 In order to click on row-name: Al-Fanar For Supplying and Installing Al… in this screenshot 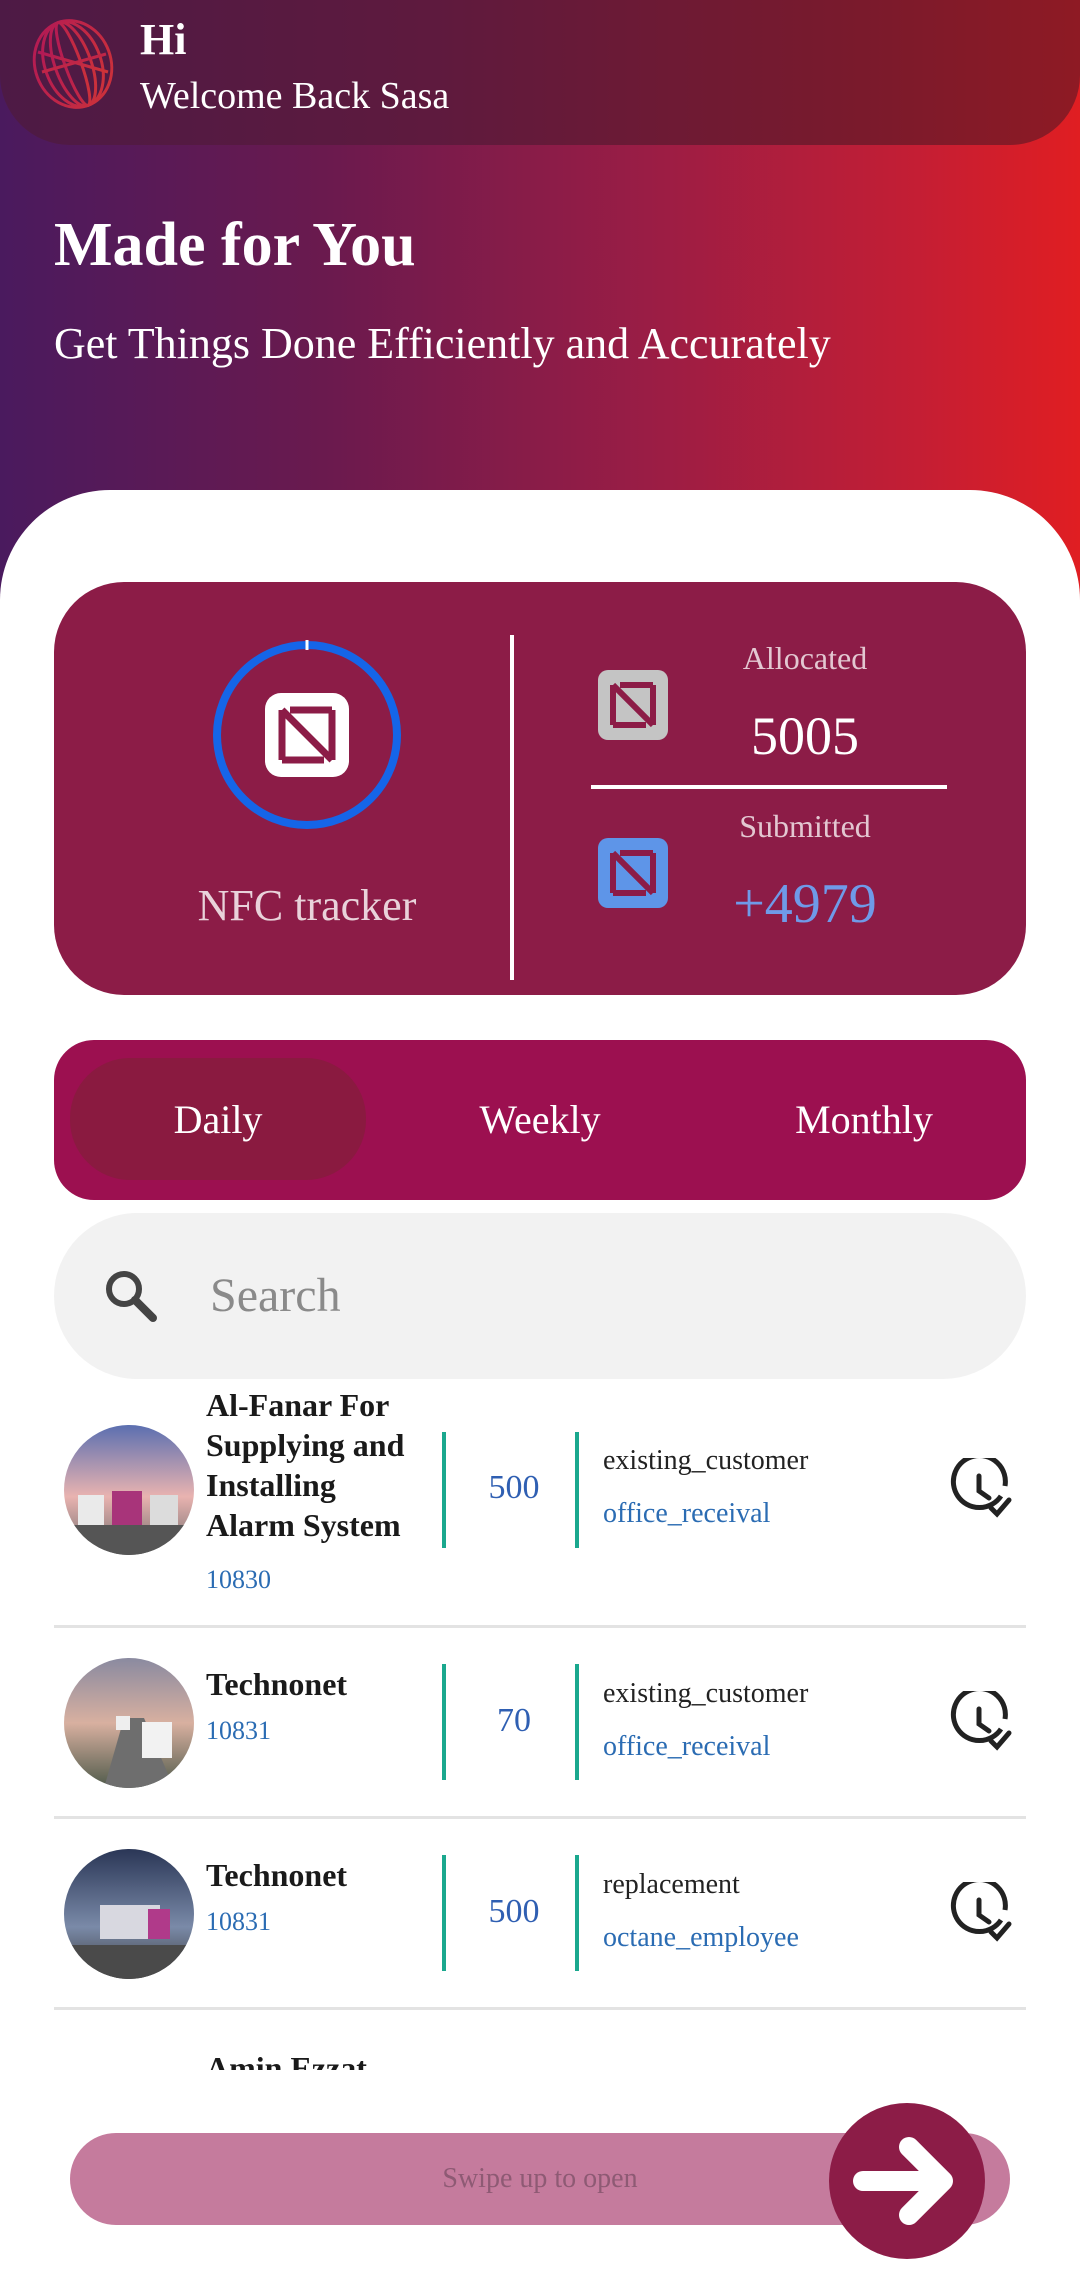, I will do `click(305, 1465)`.